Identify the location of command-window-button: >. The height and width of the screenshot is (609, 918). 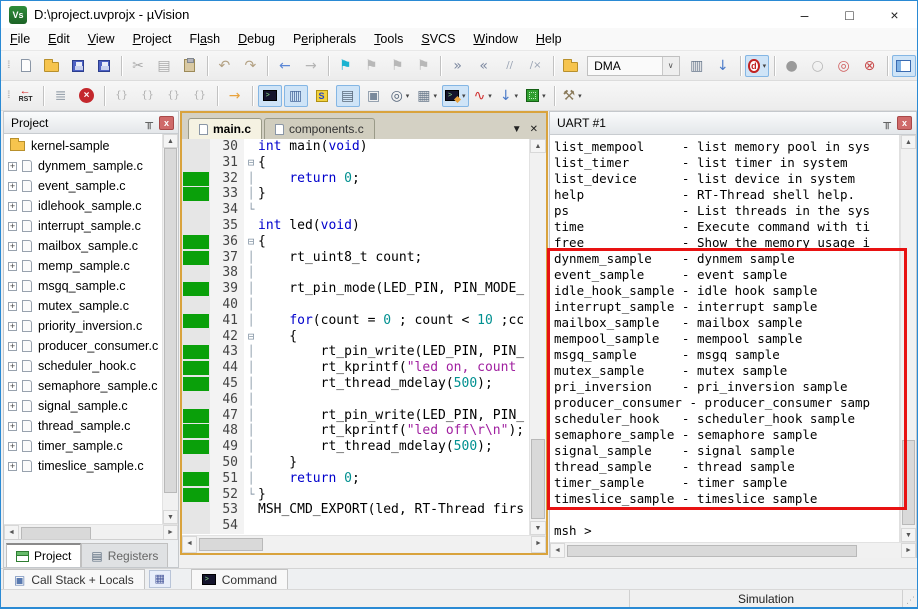
(269, 95).